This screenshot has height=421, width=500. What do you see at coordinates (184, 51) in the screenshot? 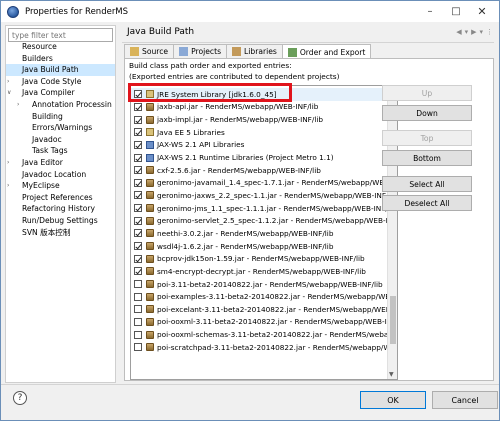
I see `projects-icon` at bounding box center [184, 51].